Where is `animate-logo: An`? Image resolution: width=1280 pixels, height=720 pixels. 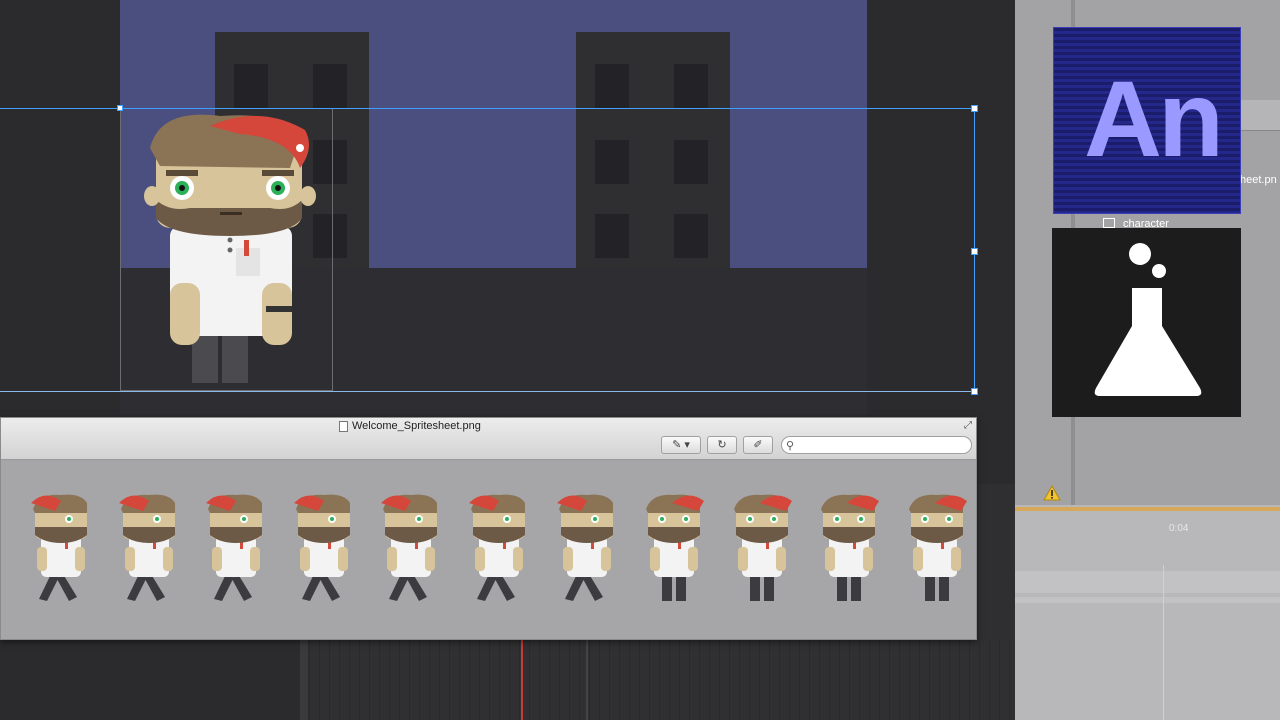
animate-logo: An is located at coordinates (1147, 120).